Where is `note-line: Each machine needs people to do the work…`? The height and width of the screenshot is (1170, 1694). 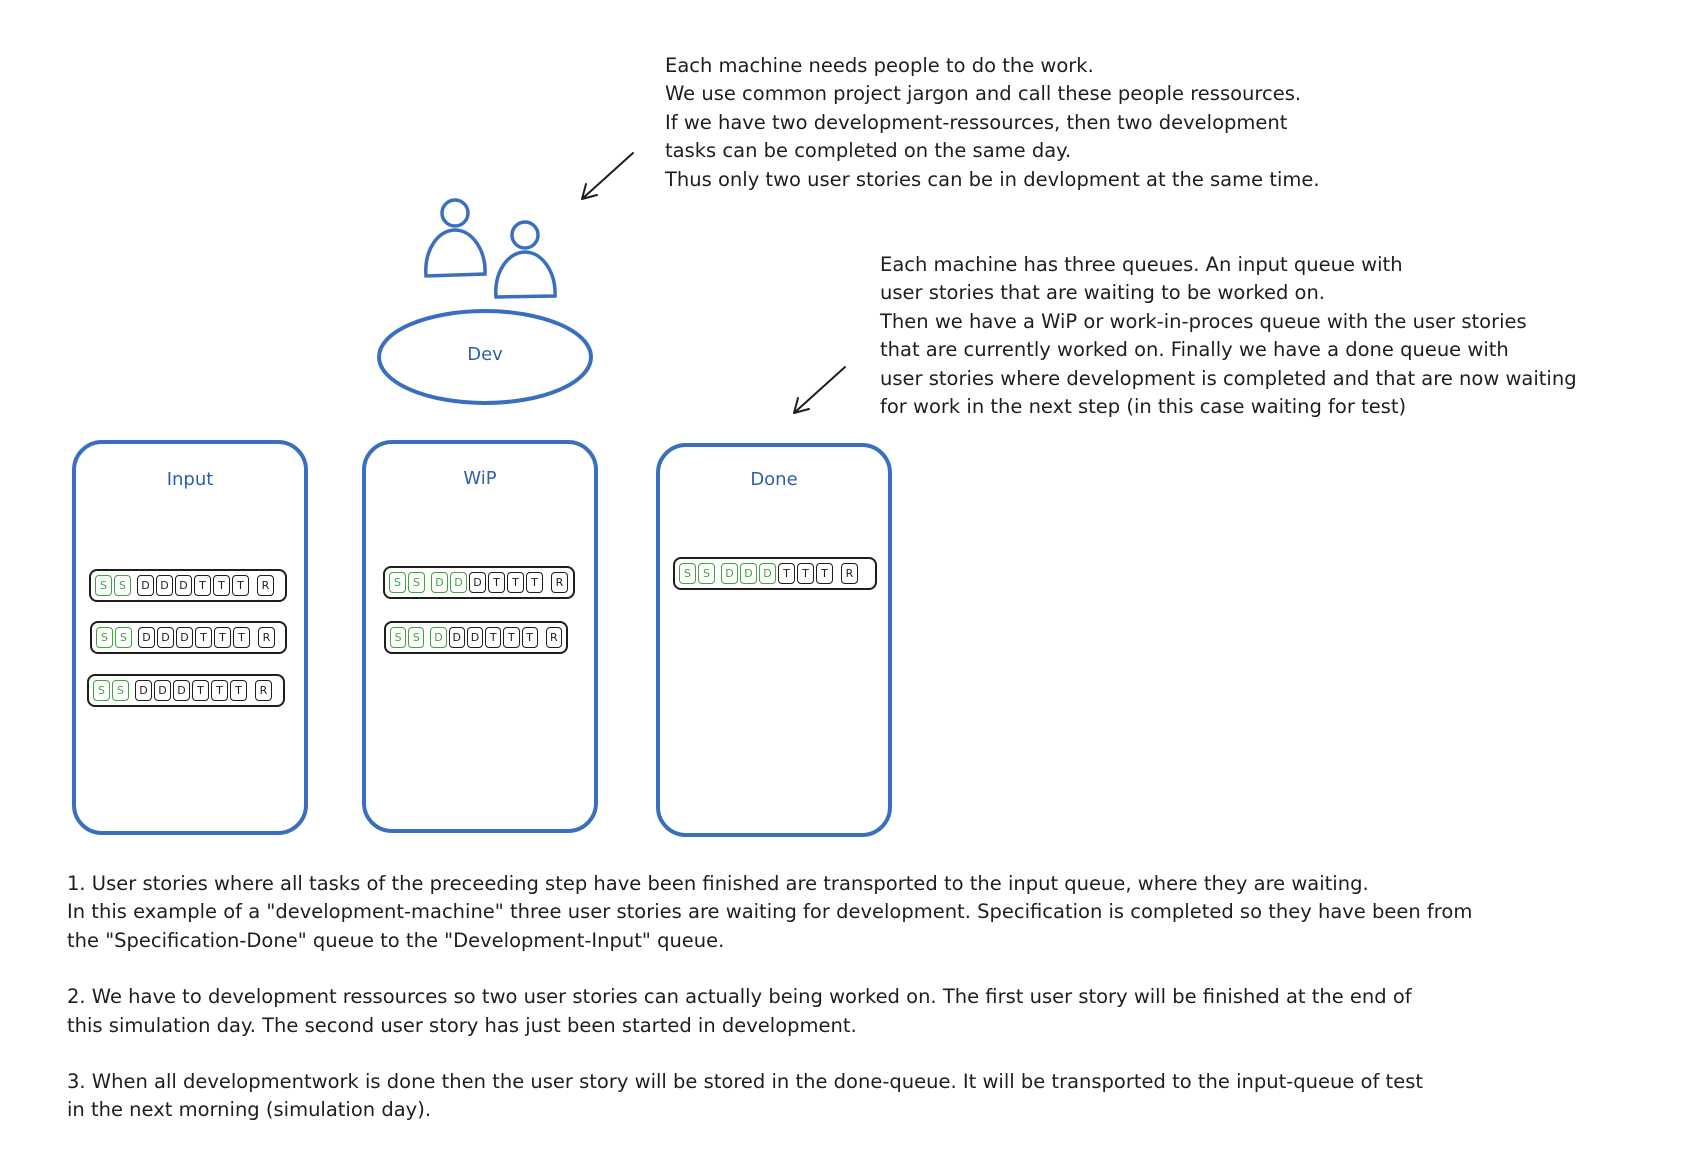
note-line: Each machine needs people to do the work… is located at coordinates (879, 65).